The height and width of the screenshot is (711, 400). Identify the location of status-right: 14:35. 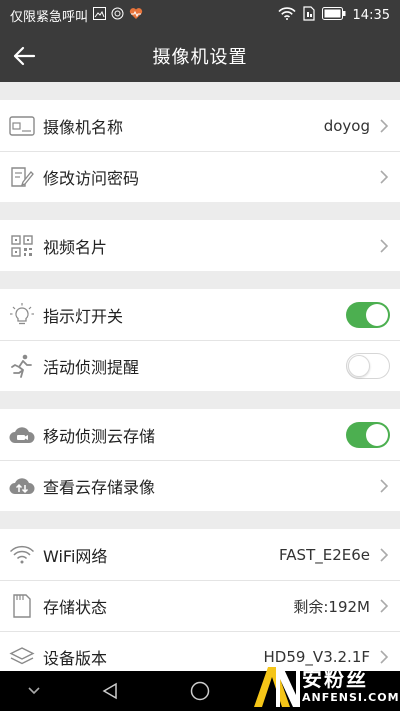
(333, 15).